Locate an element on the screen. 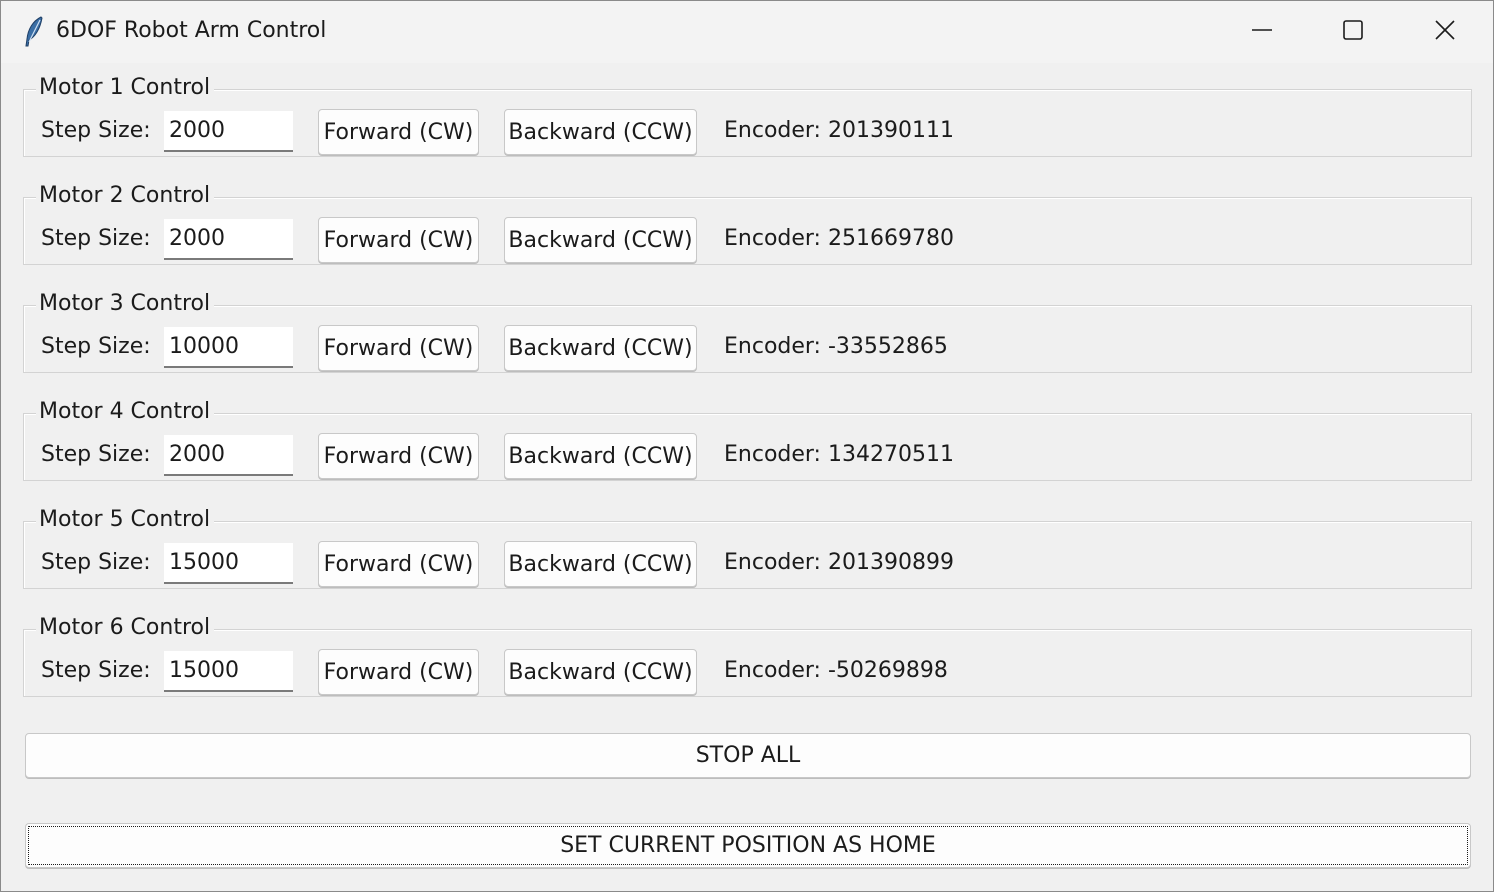 The width and height of the screenshot is (1494, 892). minimize-icon is located at coordinates (1262, 32).